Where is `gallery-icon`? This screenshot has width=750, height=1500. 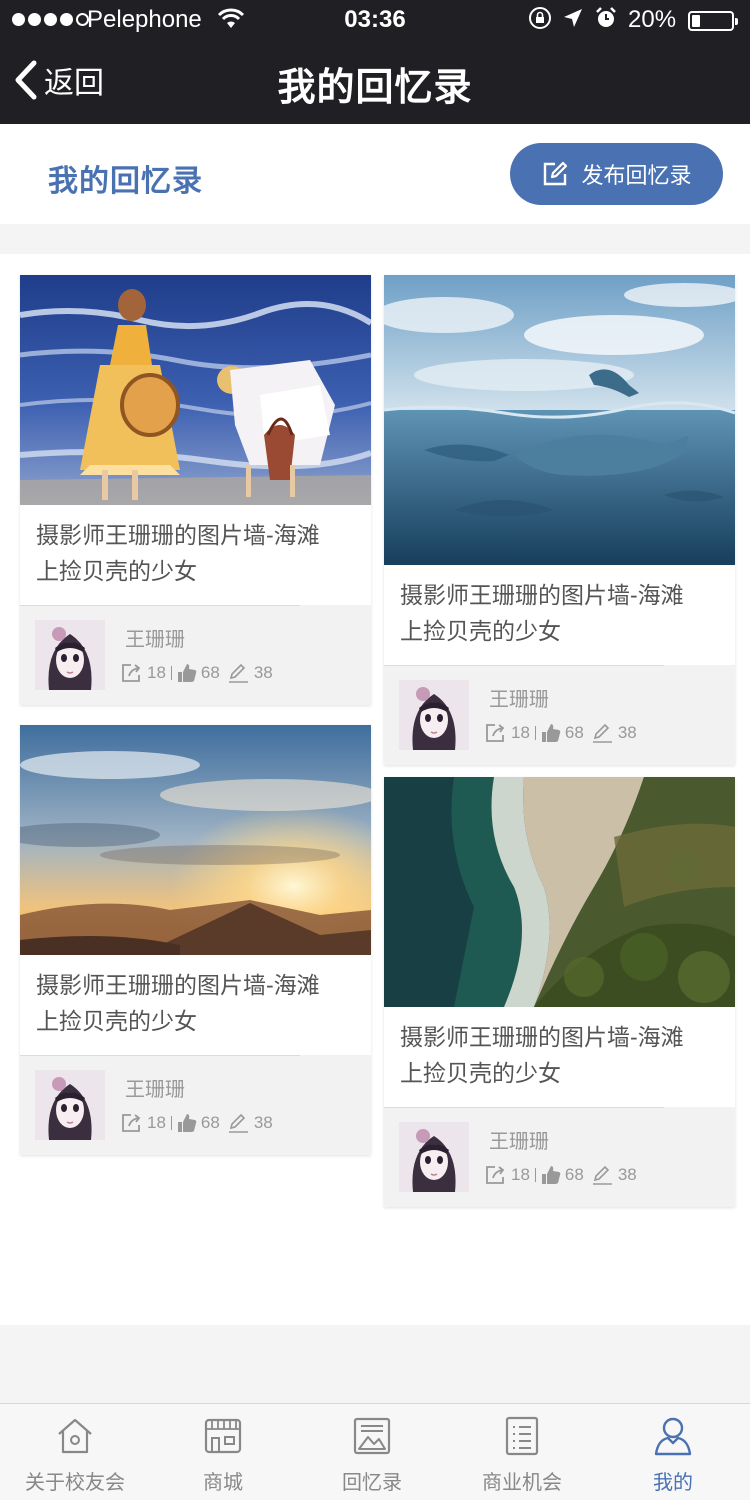
gallery-icon is located at coordinates (372, 1436).